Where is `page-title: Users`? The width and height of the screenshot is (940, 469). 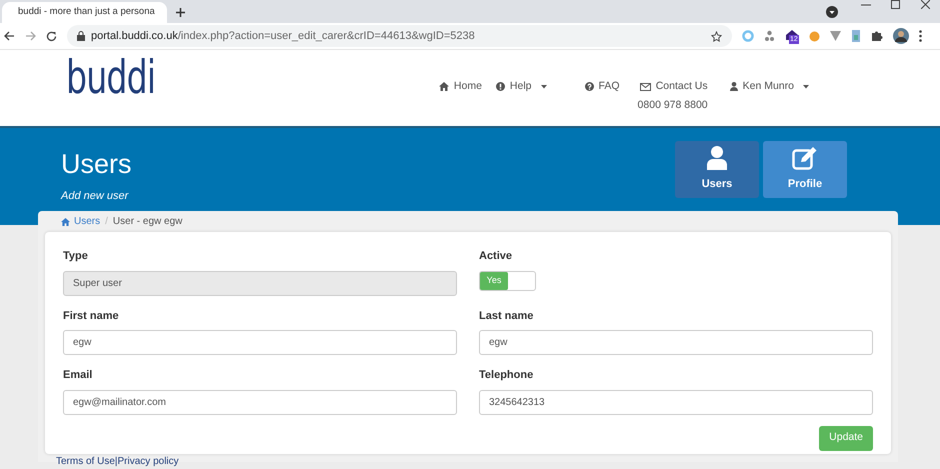
page-title: Users is located at coordinates (96, 164).